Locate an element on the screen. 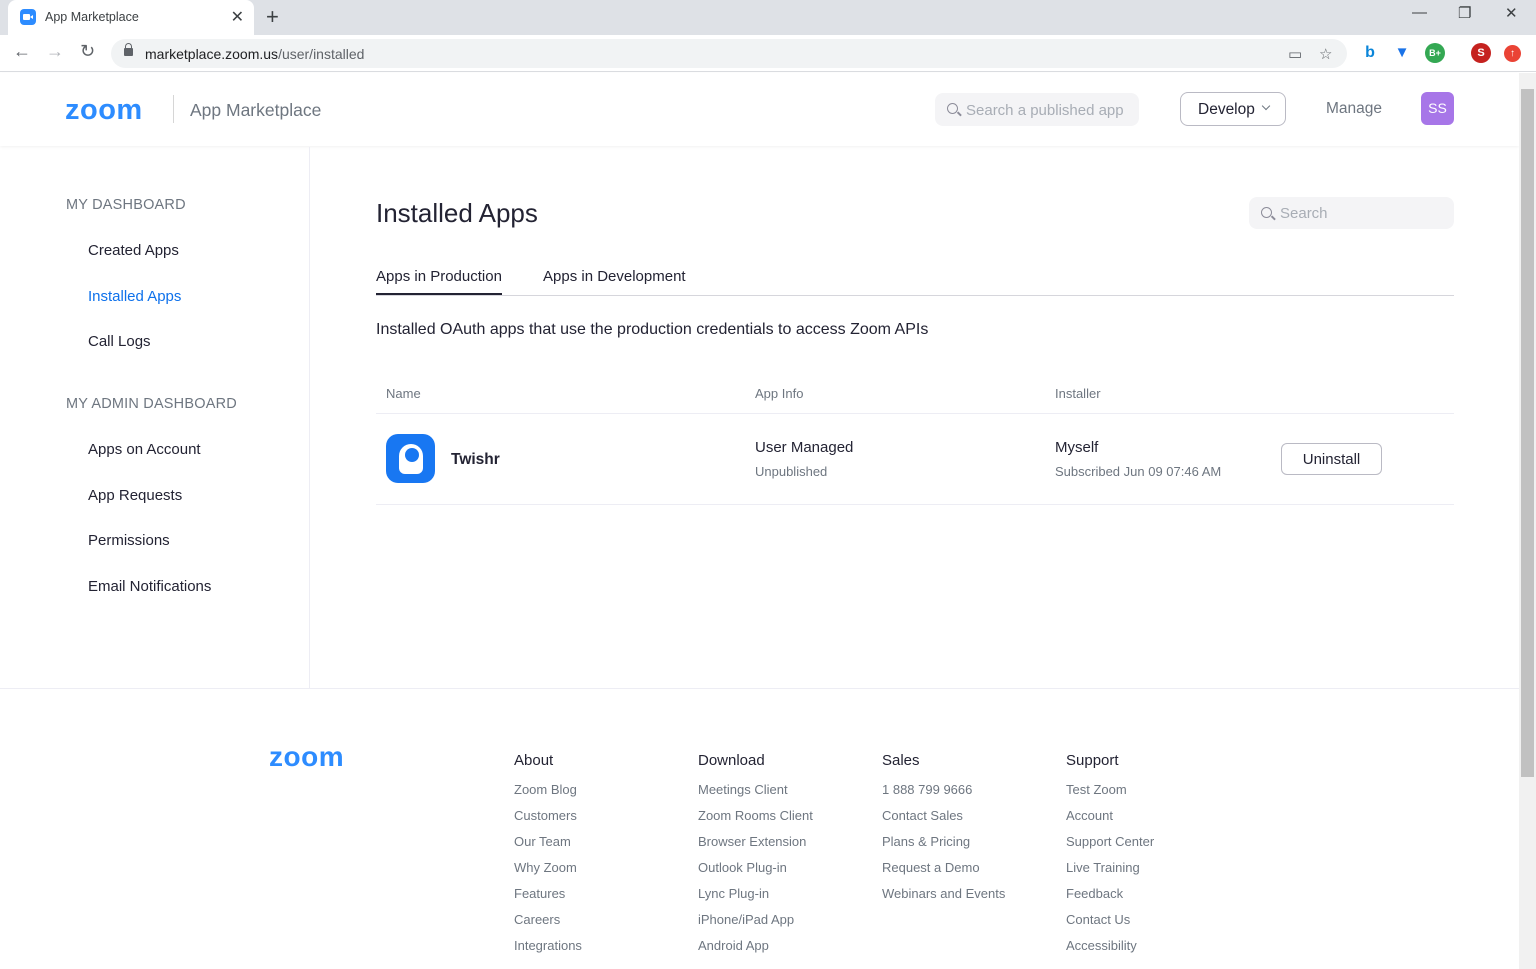 The width and height of the screenshot is (1536, 969). footer-link: Zoom Blog is located at coordinates (548, 794).